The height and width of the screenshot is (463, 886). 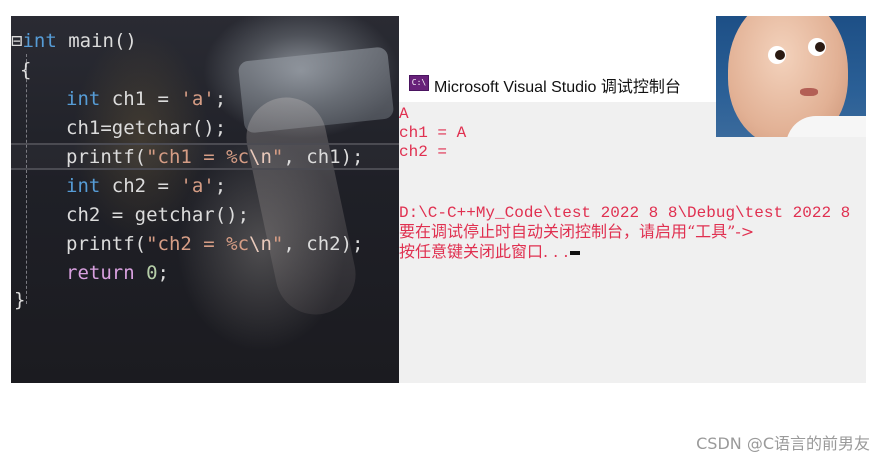 I want to click on code-token: ch1=getchar();, so click(x=146, y=128).